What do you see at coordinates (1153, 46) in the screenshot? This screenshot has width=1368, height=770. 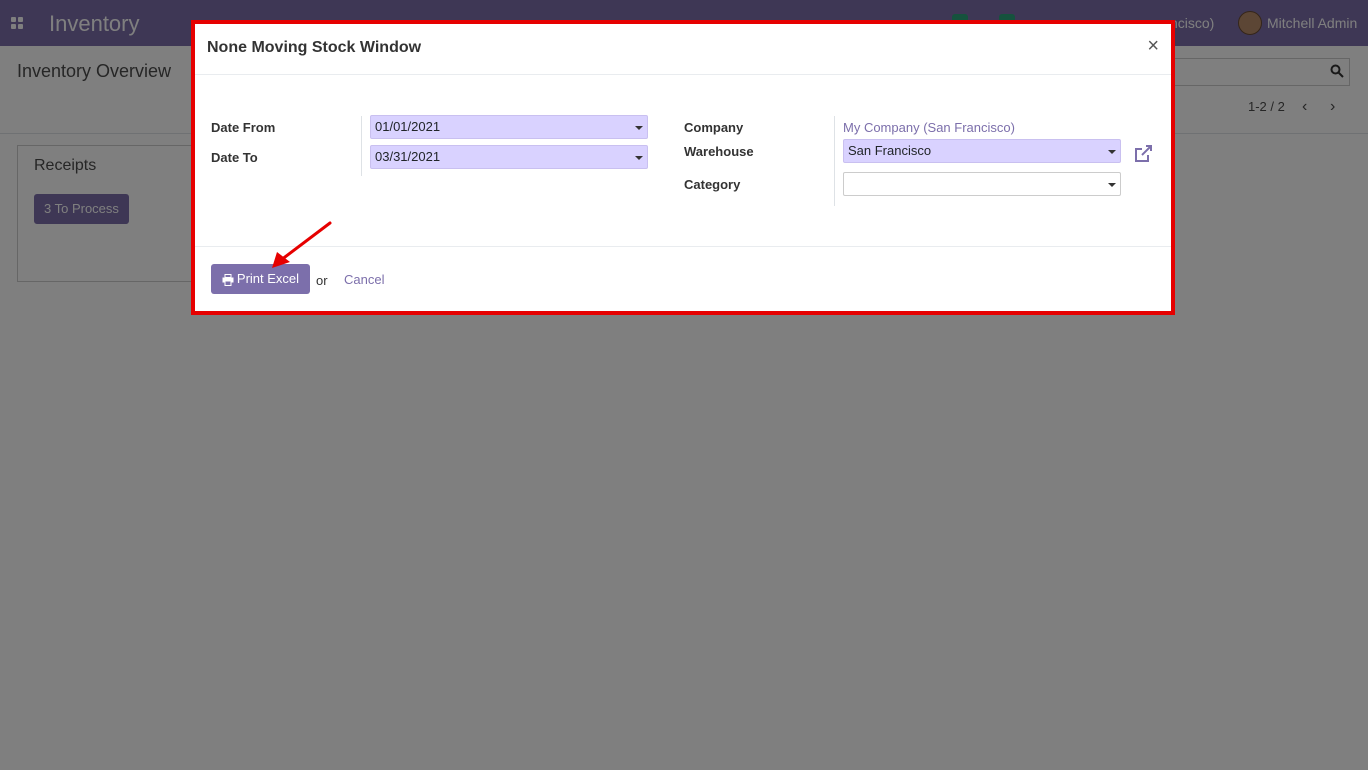 I see `close-icon: ×` at bounding box center [1153, 46].